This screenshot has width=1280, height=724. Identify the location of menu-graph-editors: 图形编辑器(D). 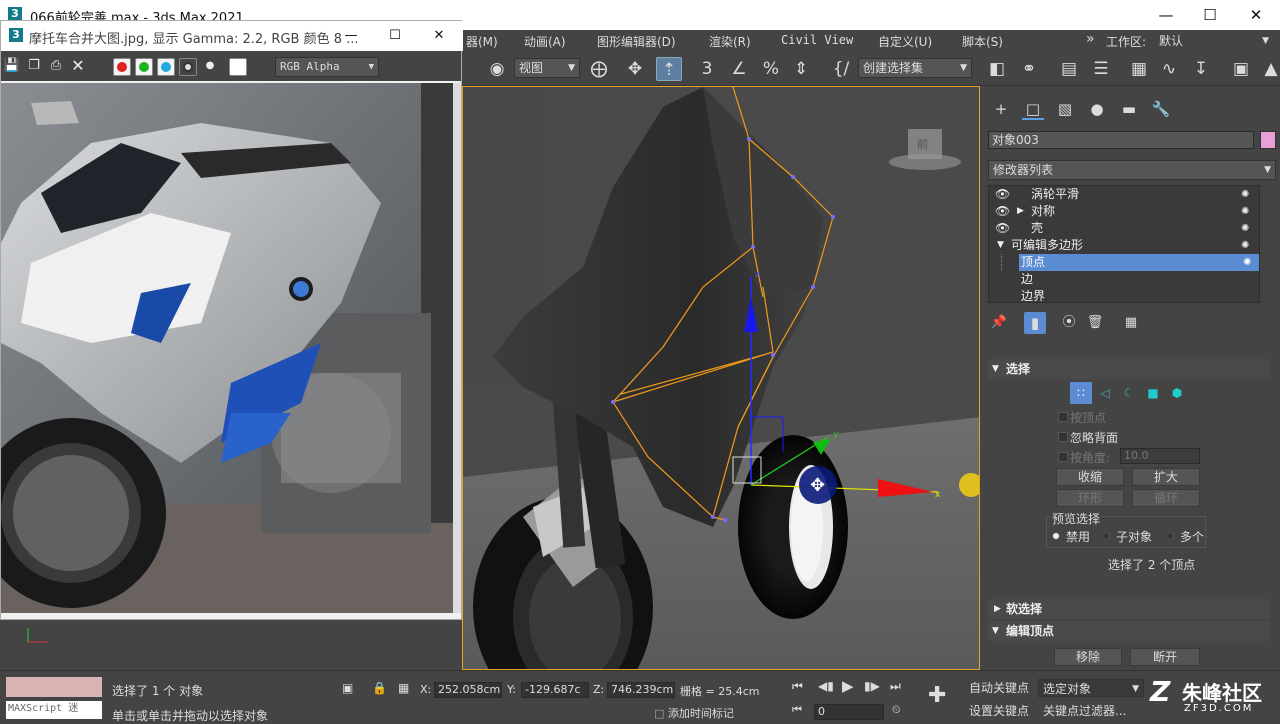
(636, 41).